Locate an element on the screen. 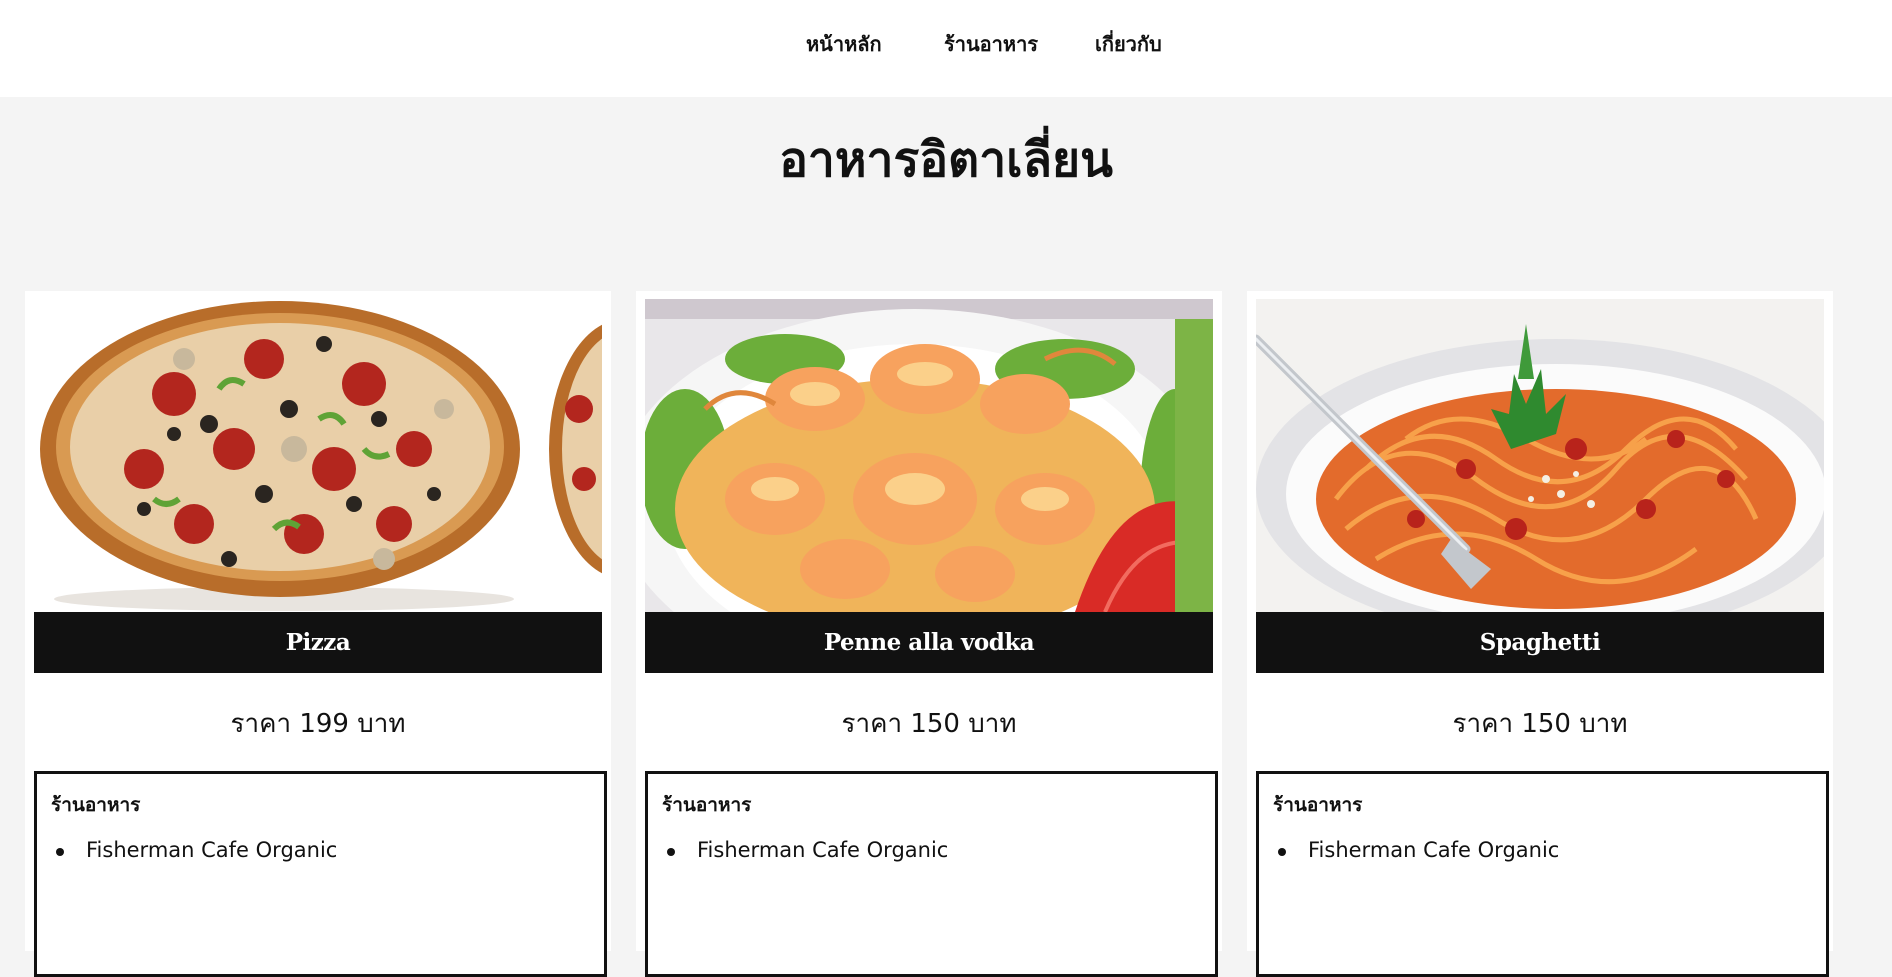 The height and width of the screenshot is (977, 1892). food-price: ราคา 199 บาท is located at coordinates (318, 724).